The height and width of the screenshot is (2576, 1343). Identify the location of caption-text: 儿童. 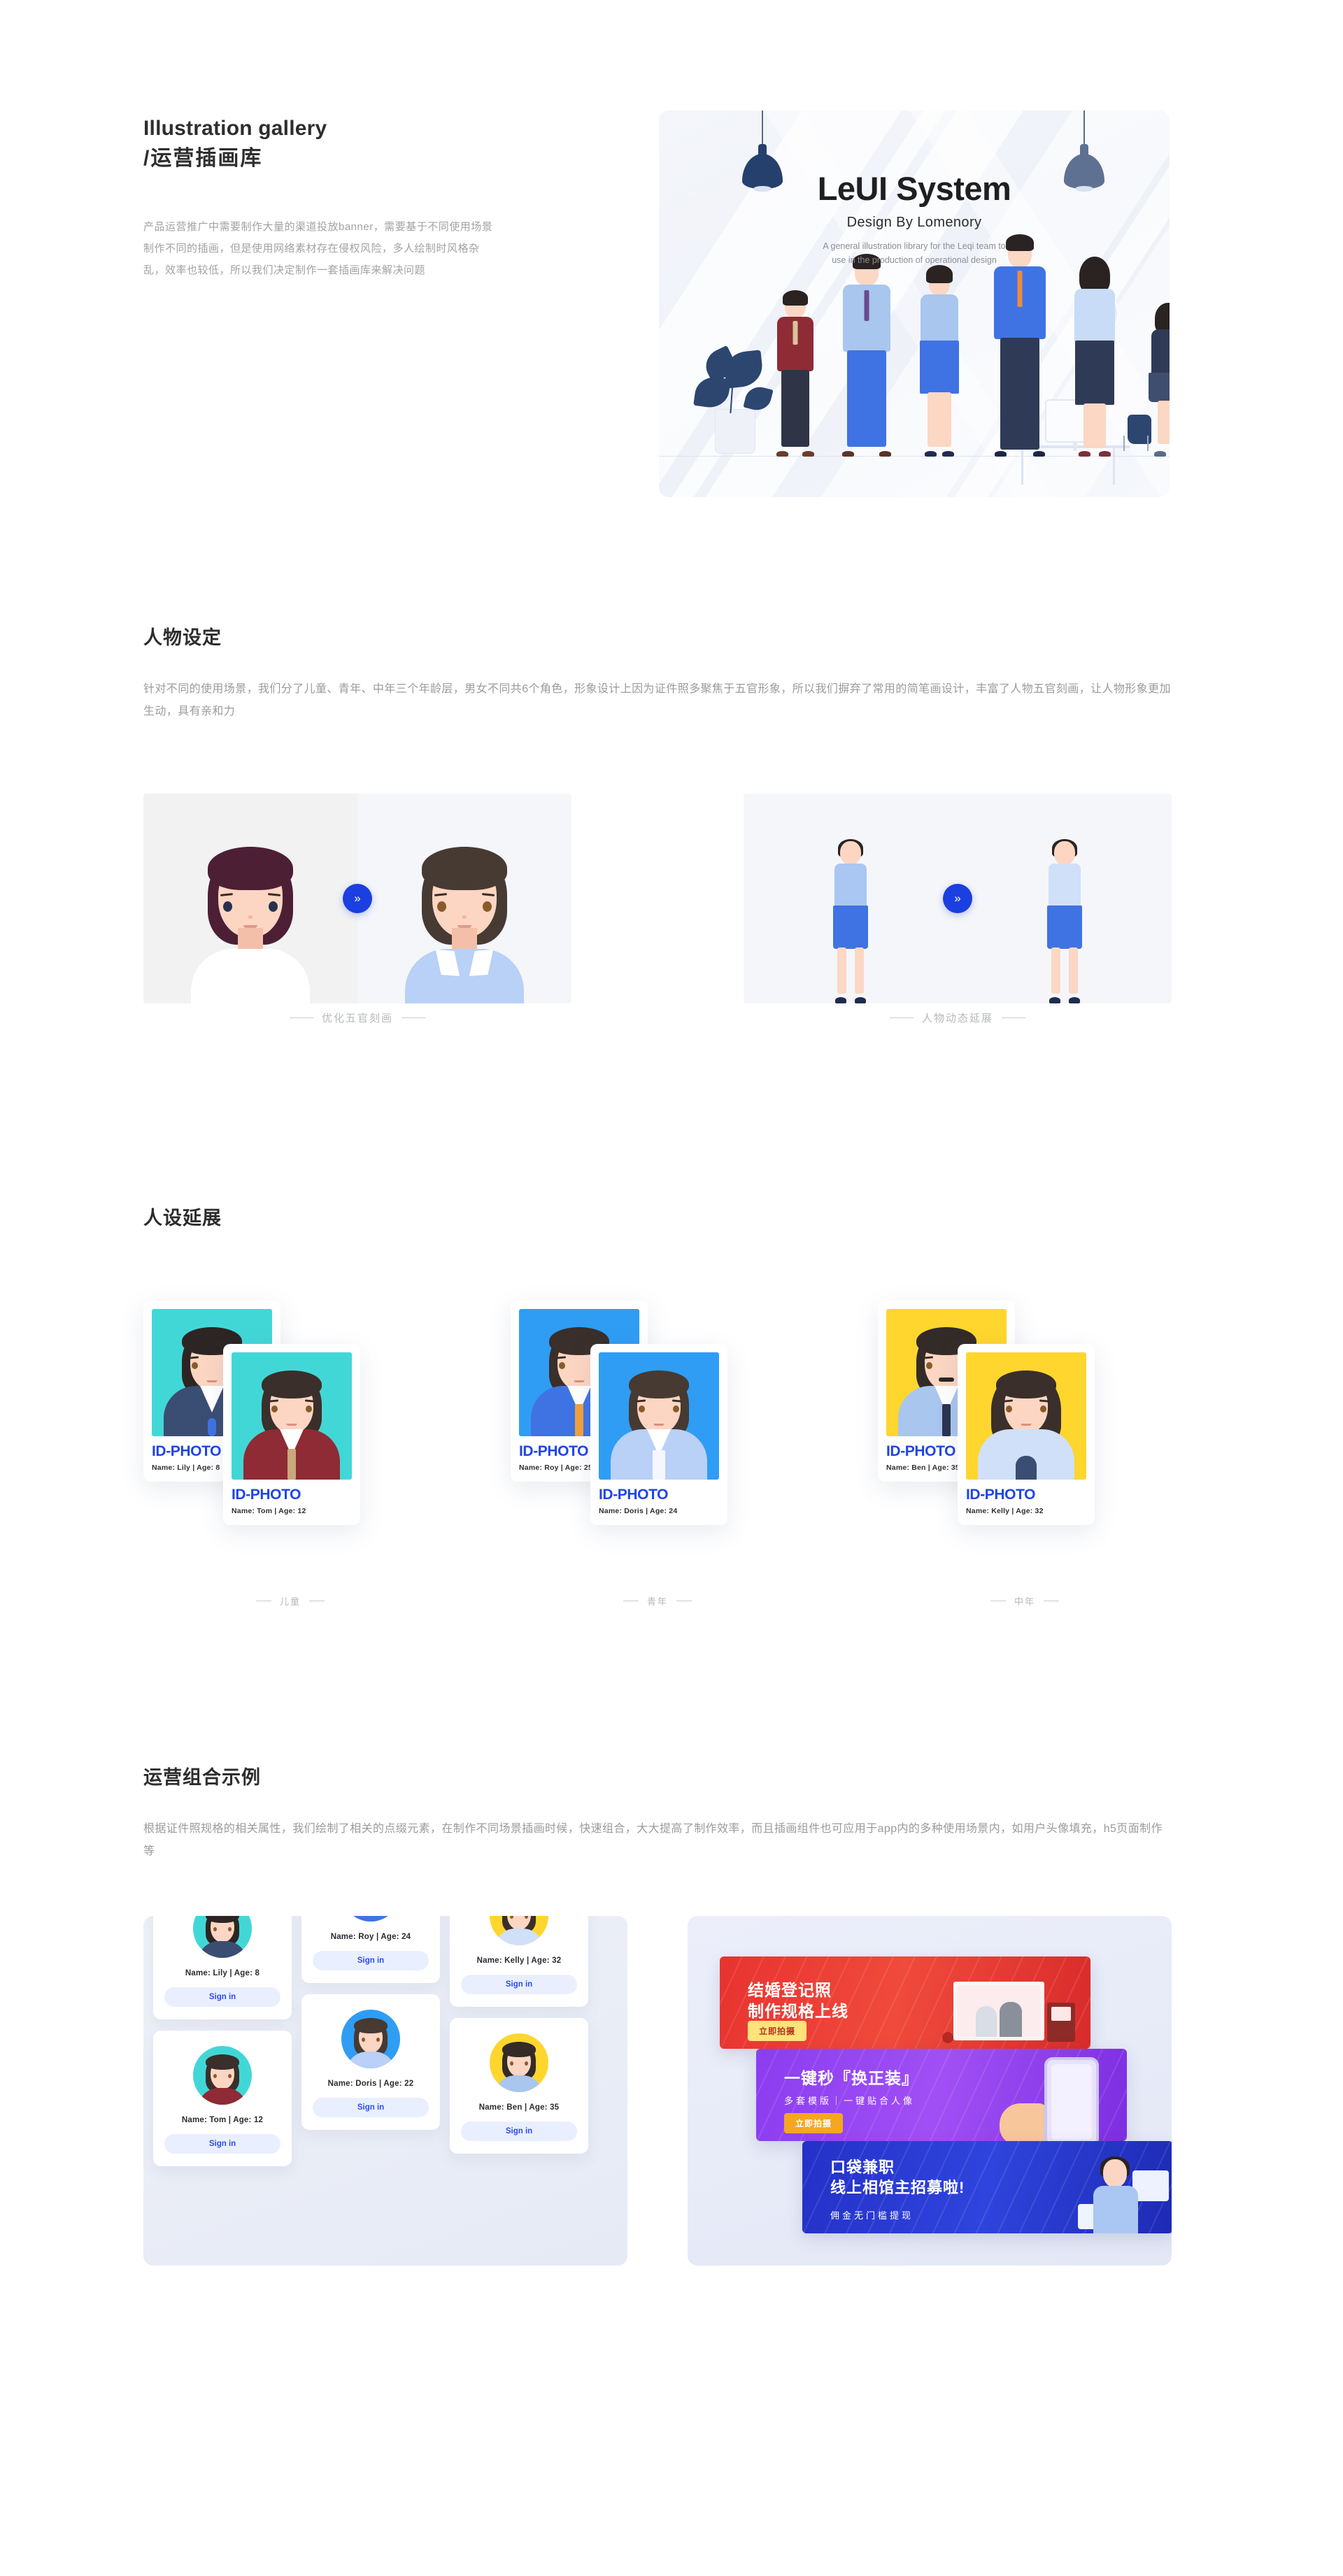
(290, 1601).